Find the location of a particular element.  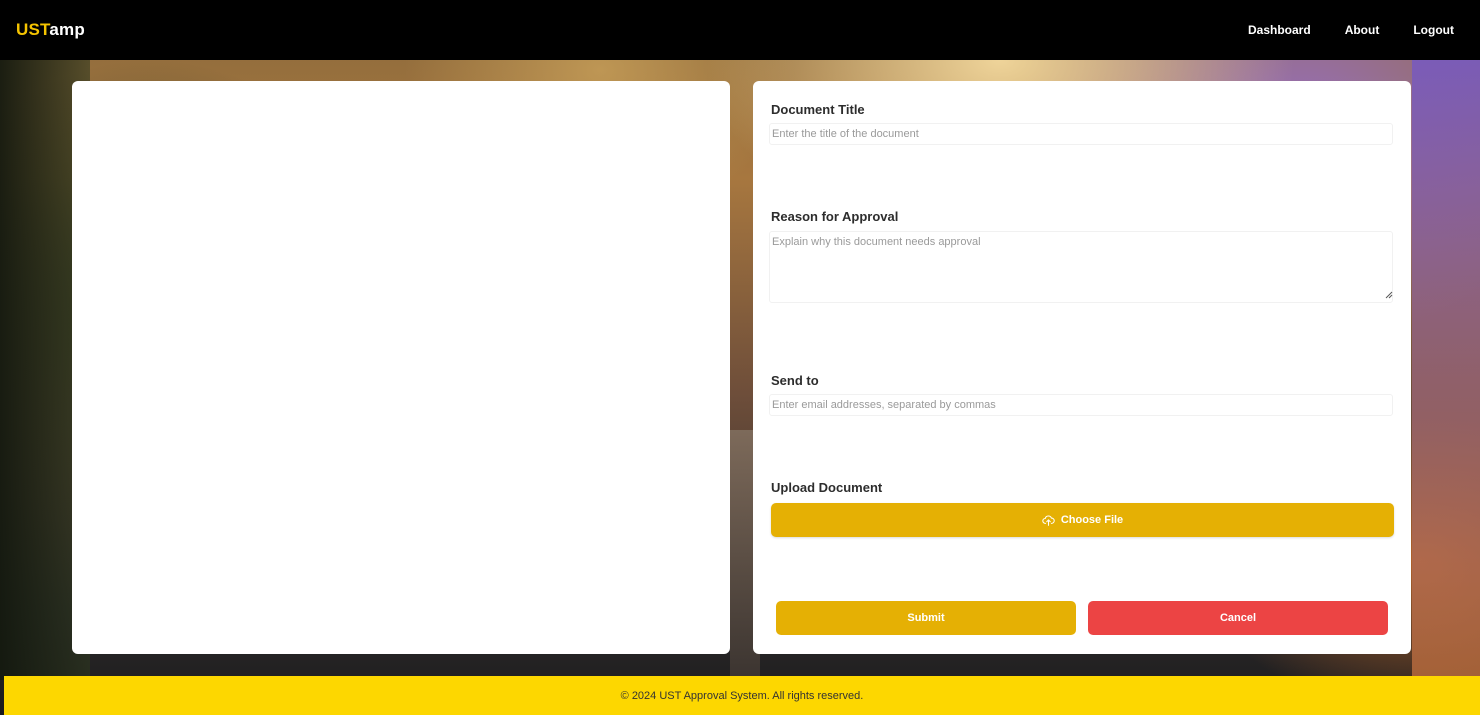

submit-button: Submit is located at coordinates (926, 618).